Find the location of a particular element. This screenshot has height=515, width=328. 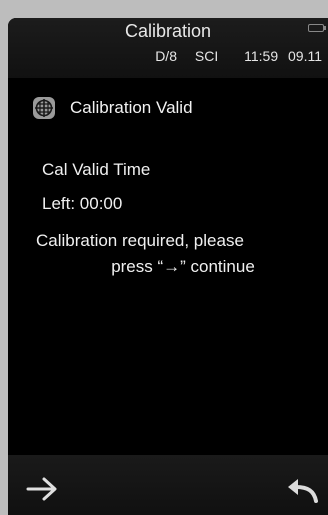

battery-icon is located at coordinates (317, 28).